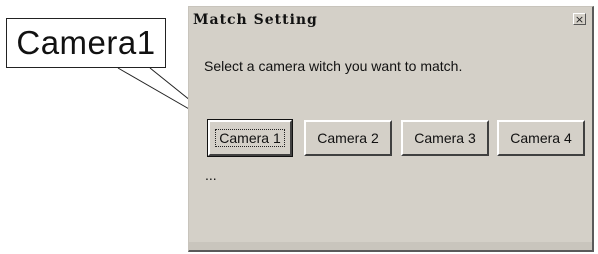 This screenshot has width=598, height=254. What do you see at coordinates (255, 20) in the screenshot?
I see `dialog-title: Match Setting` at bounding box center [255, 20].